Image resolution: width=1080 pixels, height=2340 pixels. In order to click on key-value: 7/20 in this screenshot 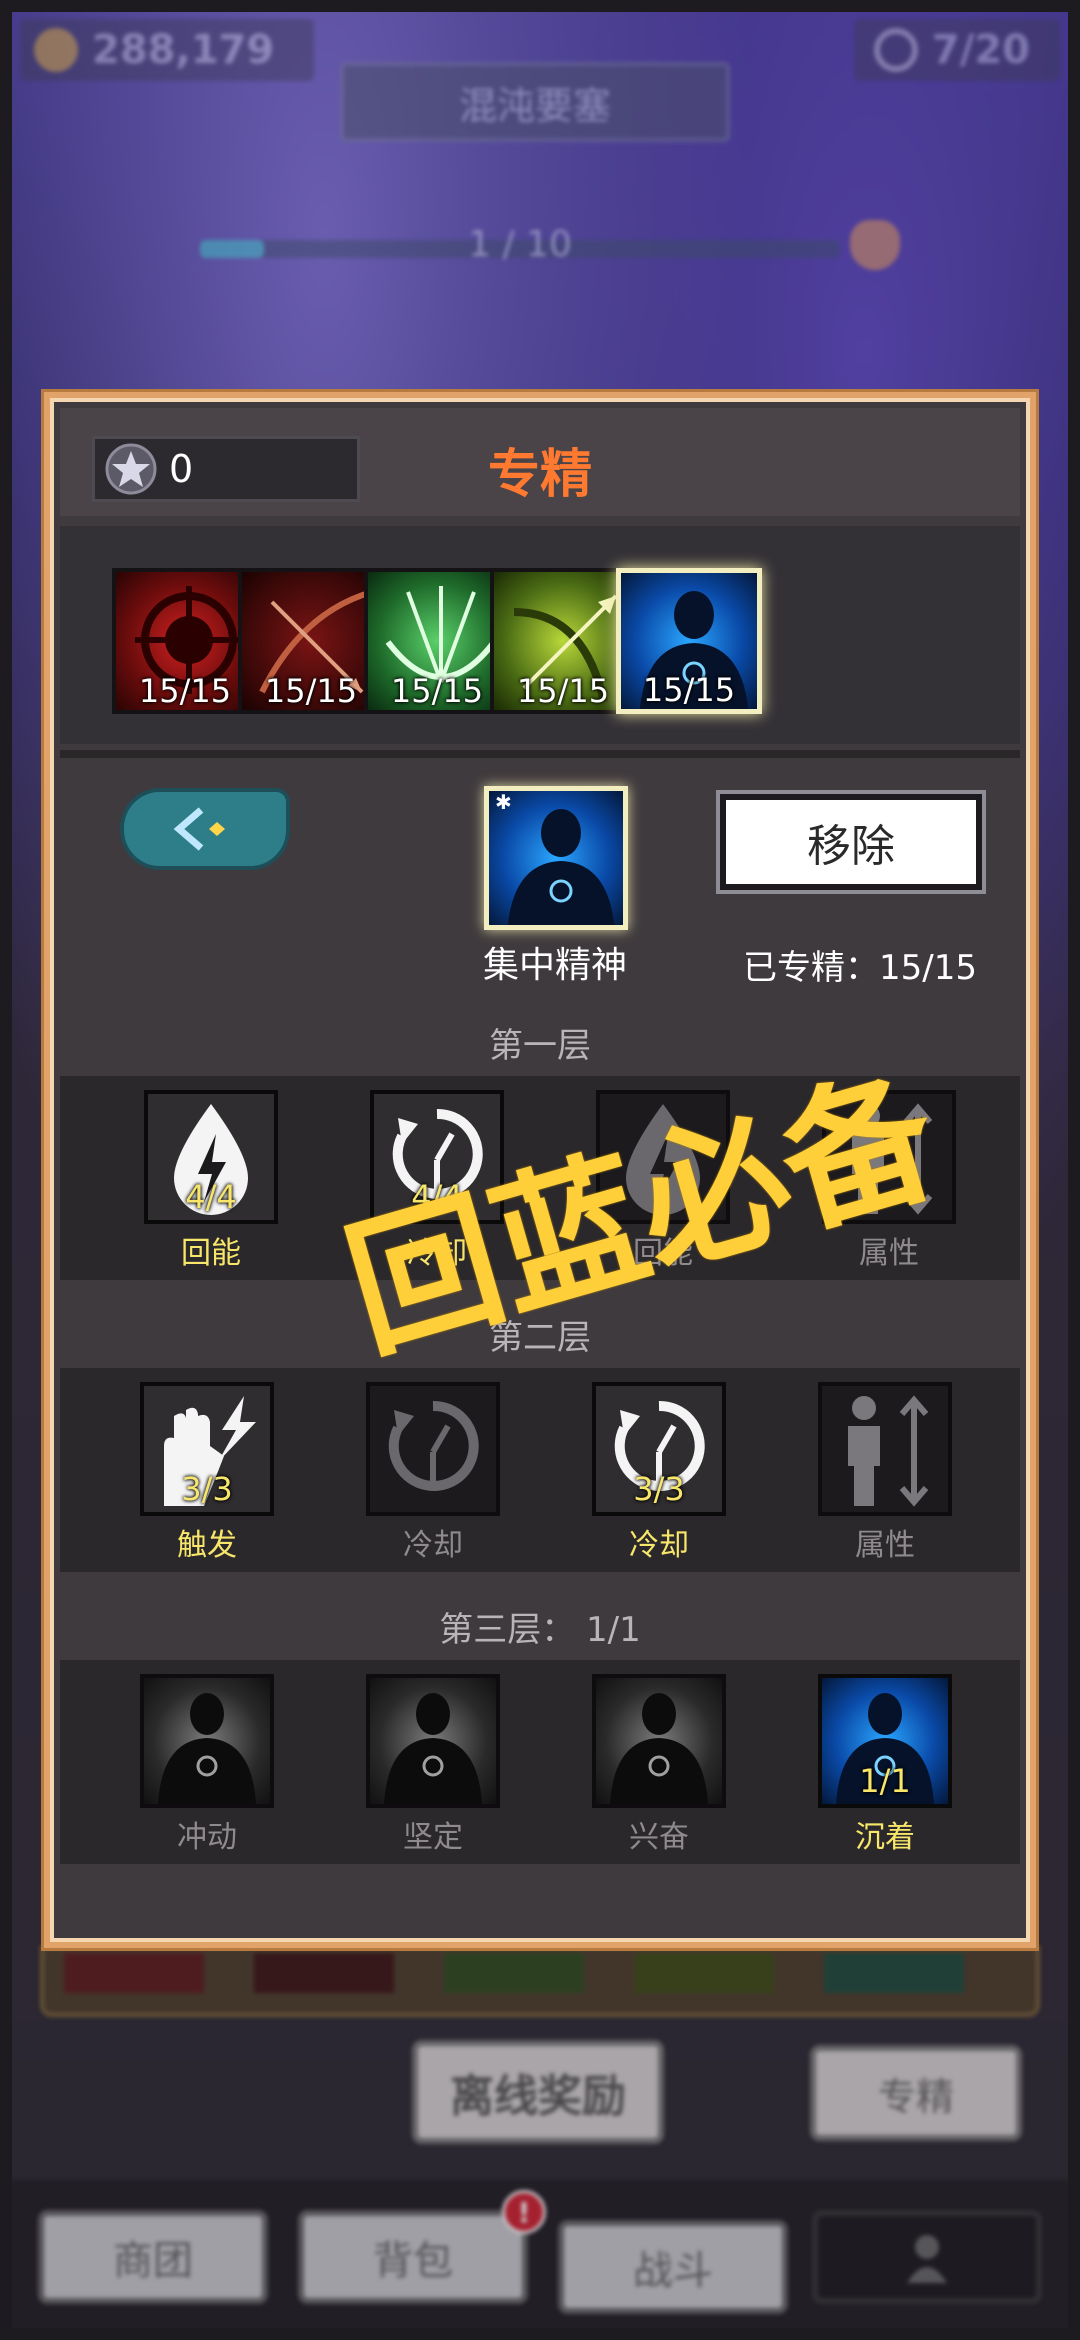, I will do `click(980, 50)`.